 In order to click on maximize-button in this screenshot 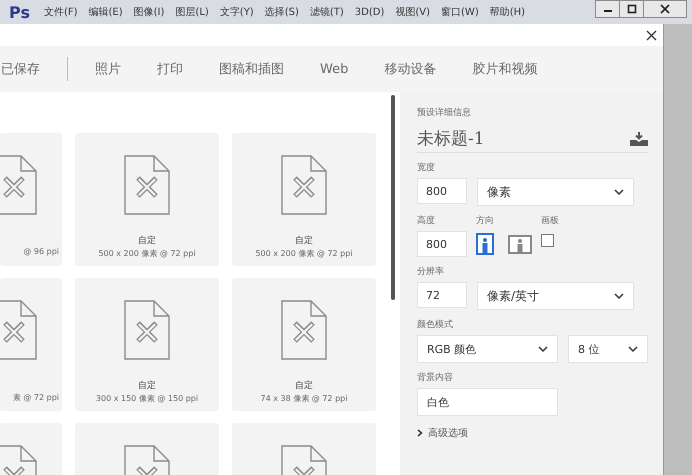, I will do `click(631, 9)`.